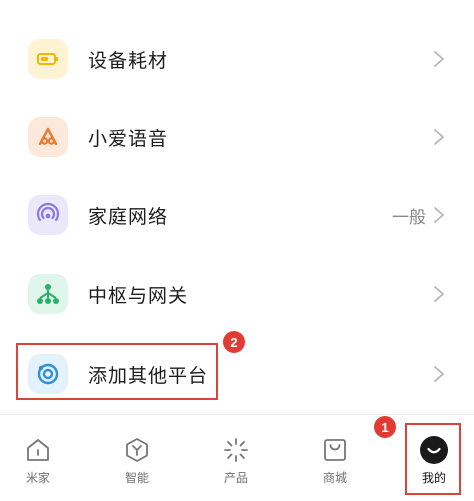 The width and height of the screenshot is (474, 501). I want to click on profile-icon, so click(434, 450).